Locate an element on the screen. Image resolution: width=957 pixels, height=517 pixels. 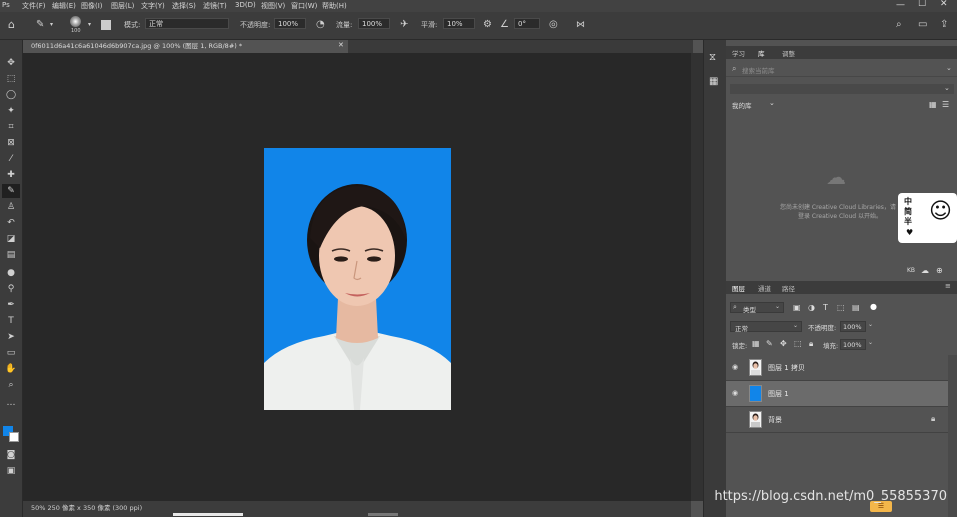
layer-row: ◉ 图层 1 拷贝 is located at coordinates (837, 368).